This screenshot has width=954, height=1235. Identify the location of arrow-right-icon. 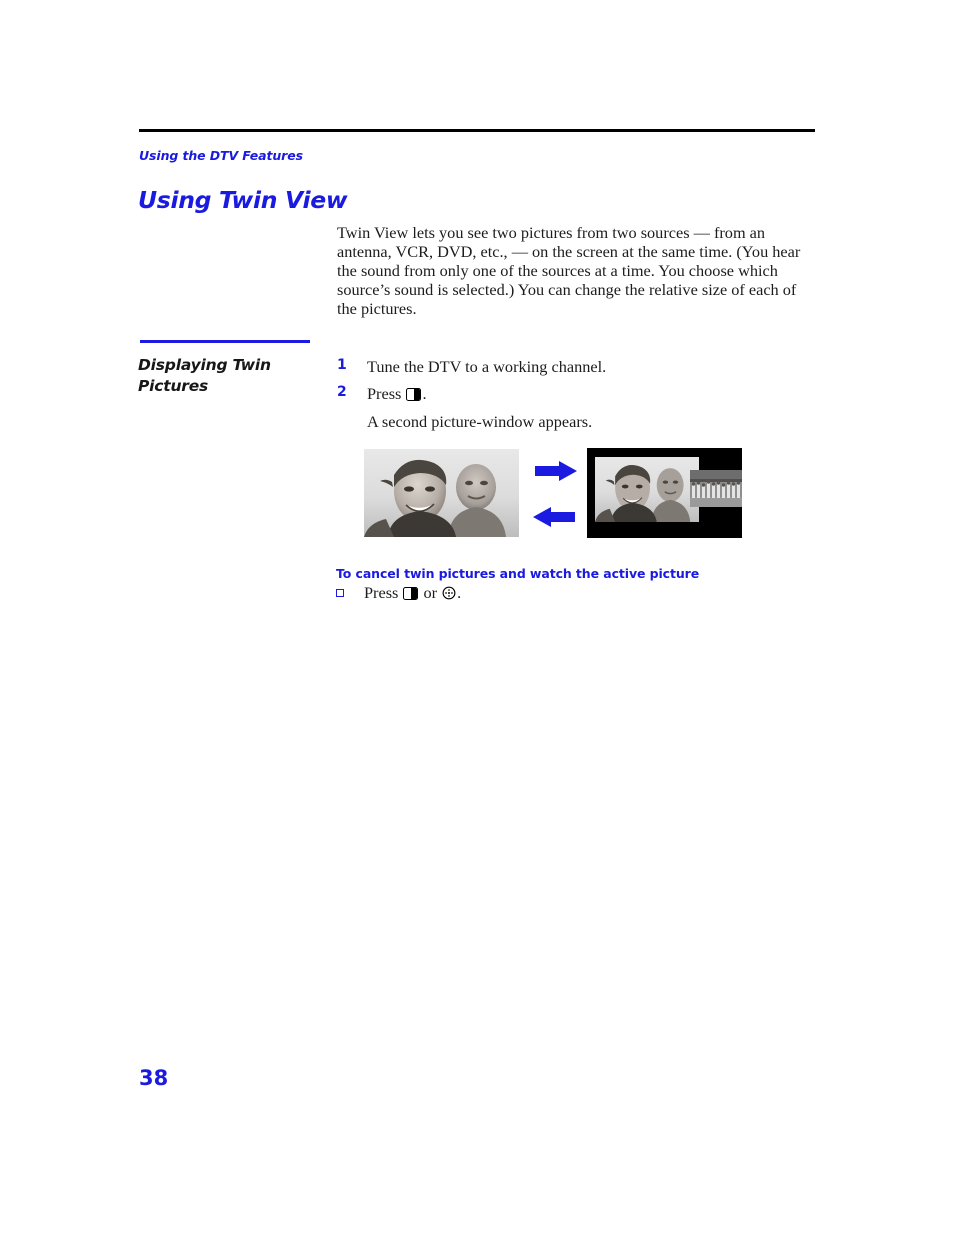
(556, 471).